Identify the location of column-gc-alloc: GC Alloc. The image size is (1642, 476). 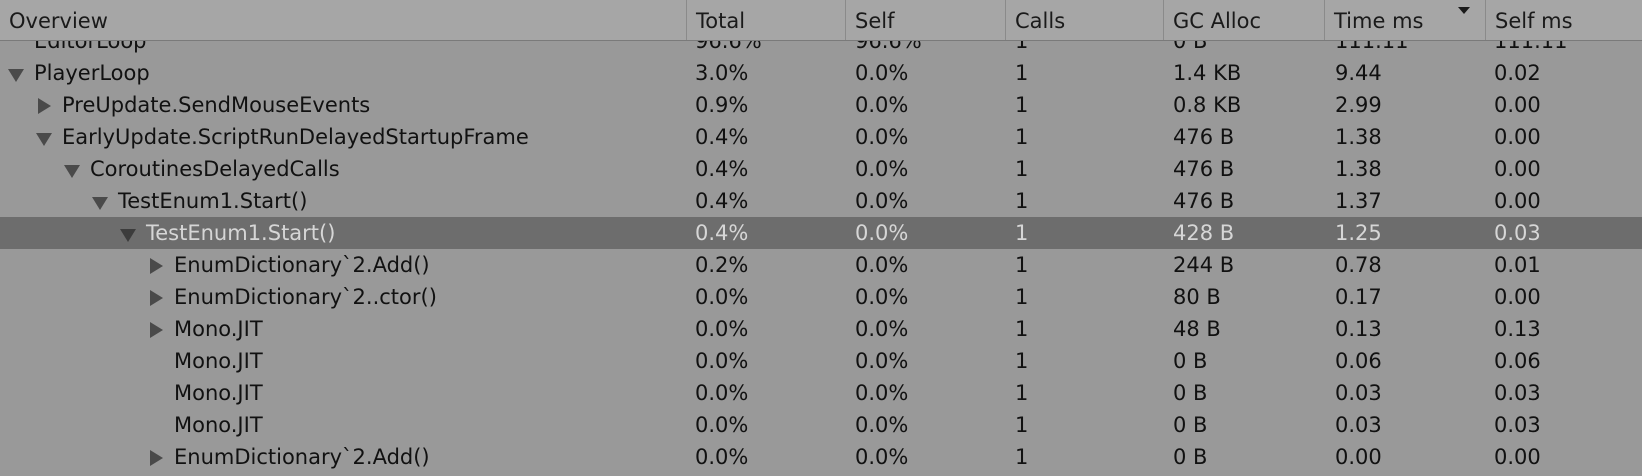
(1243, 20).